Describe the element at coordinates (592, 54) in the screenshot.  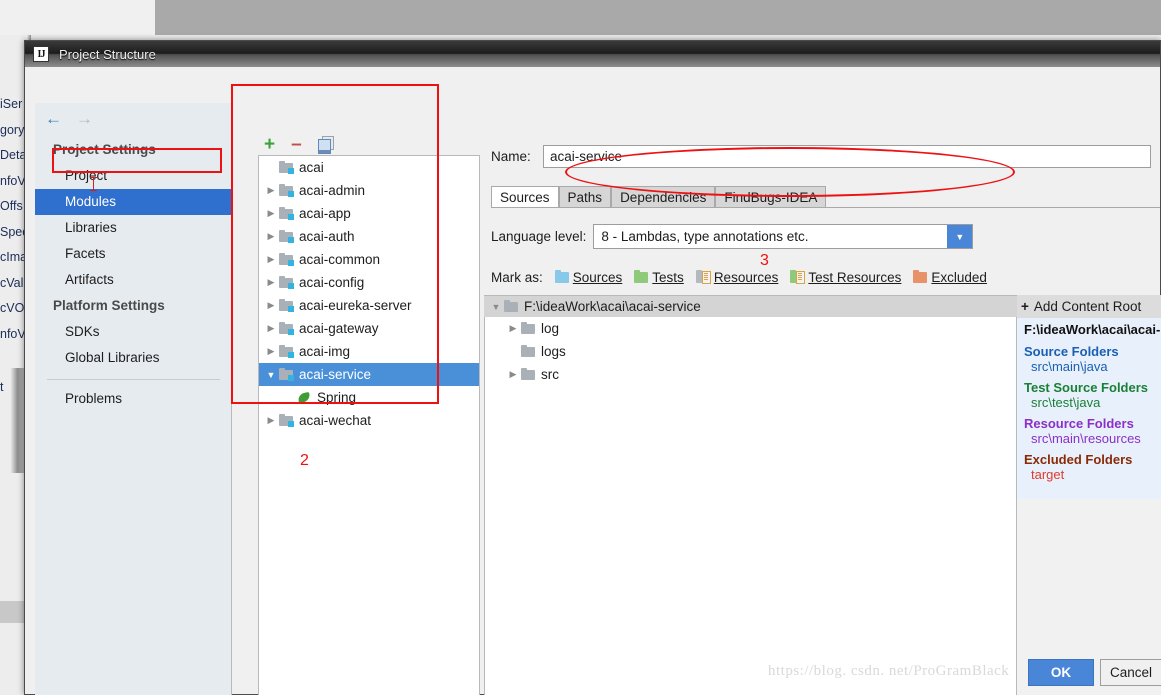
I see `dialog-titlebar: IJ Project Structure` at that location.